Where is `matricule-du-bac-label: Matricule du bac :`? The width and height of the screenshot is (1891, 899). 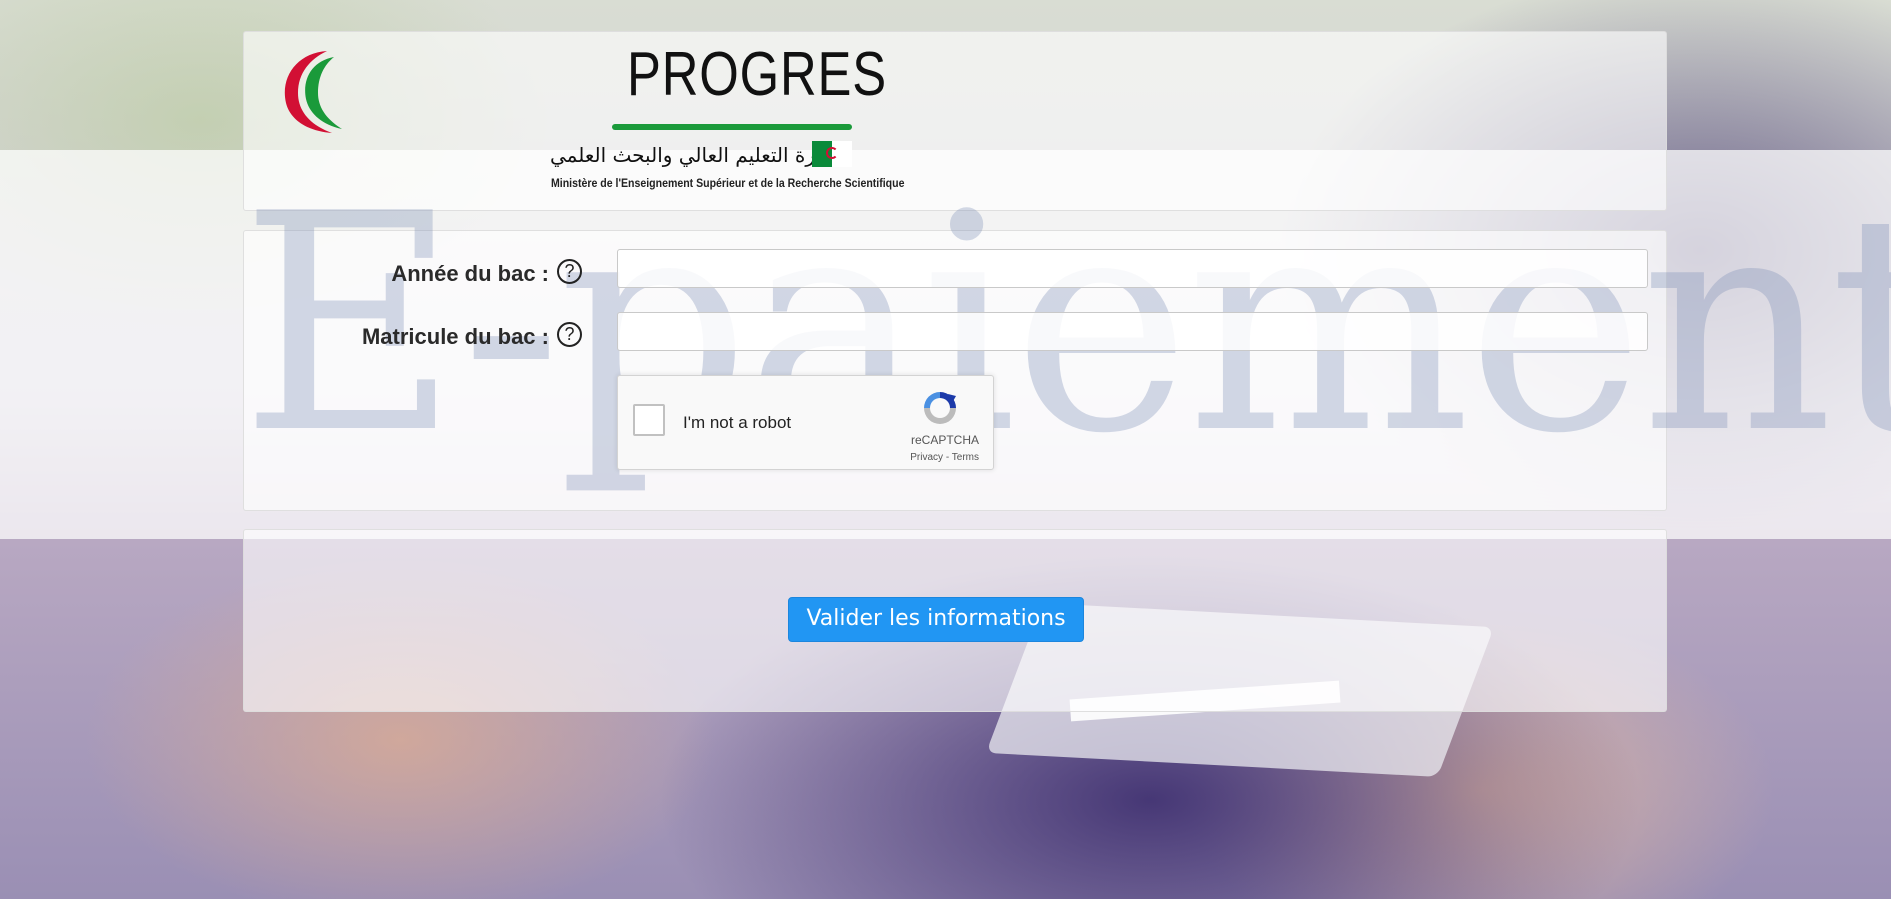 matricule-du-bac-label: Matricule du bac : is located at coordinates (455, 336).